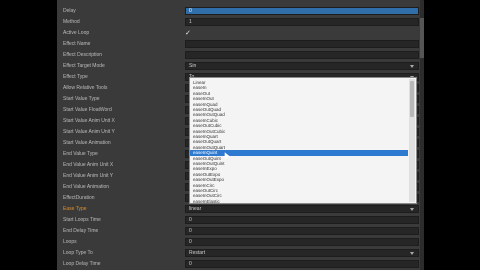  What do you see at coordinates (81, 231) in the screenshot?
I see `row-label: End Delay Time` at bounding box center [81, 231].